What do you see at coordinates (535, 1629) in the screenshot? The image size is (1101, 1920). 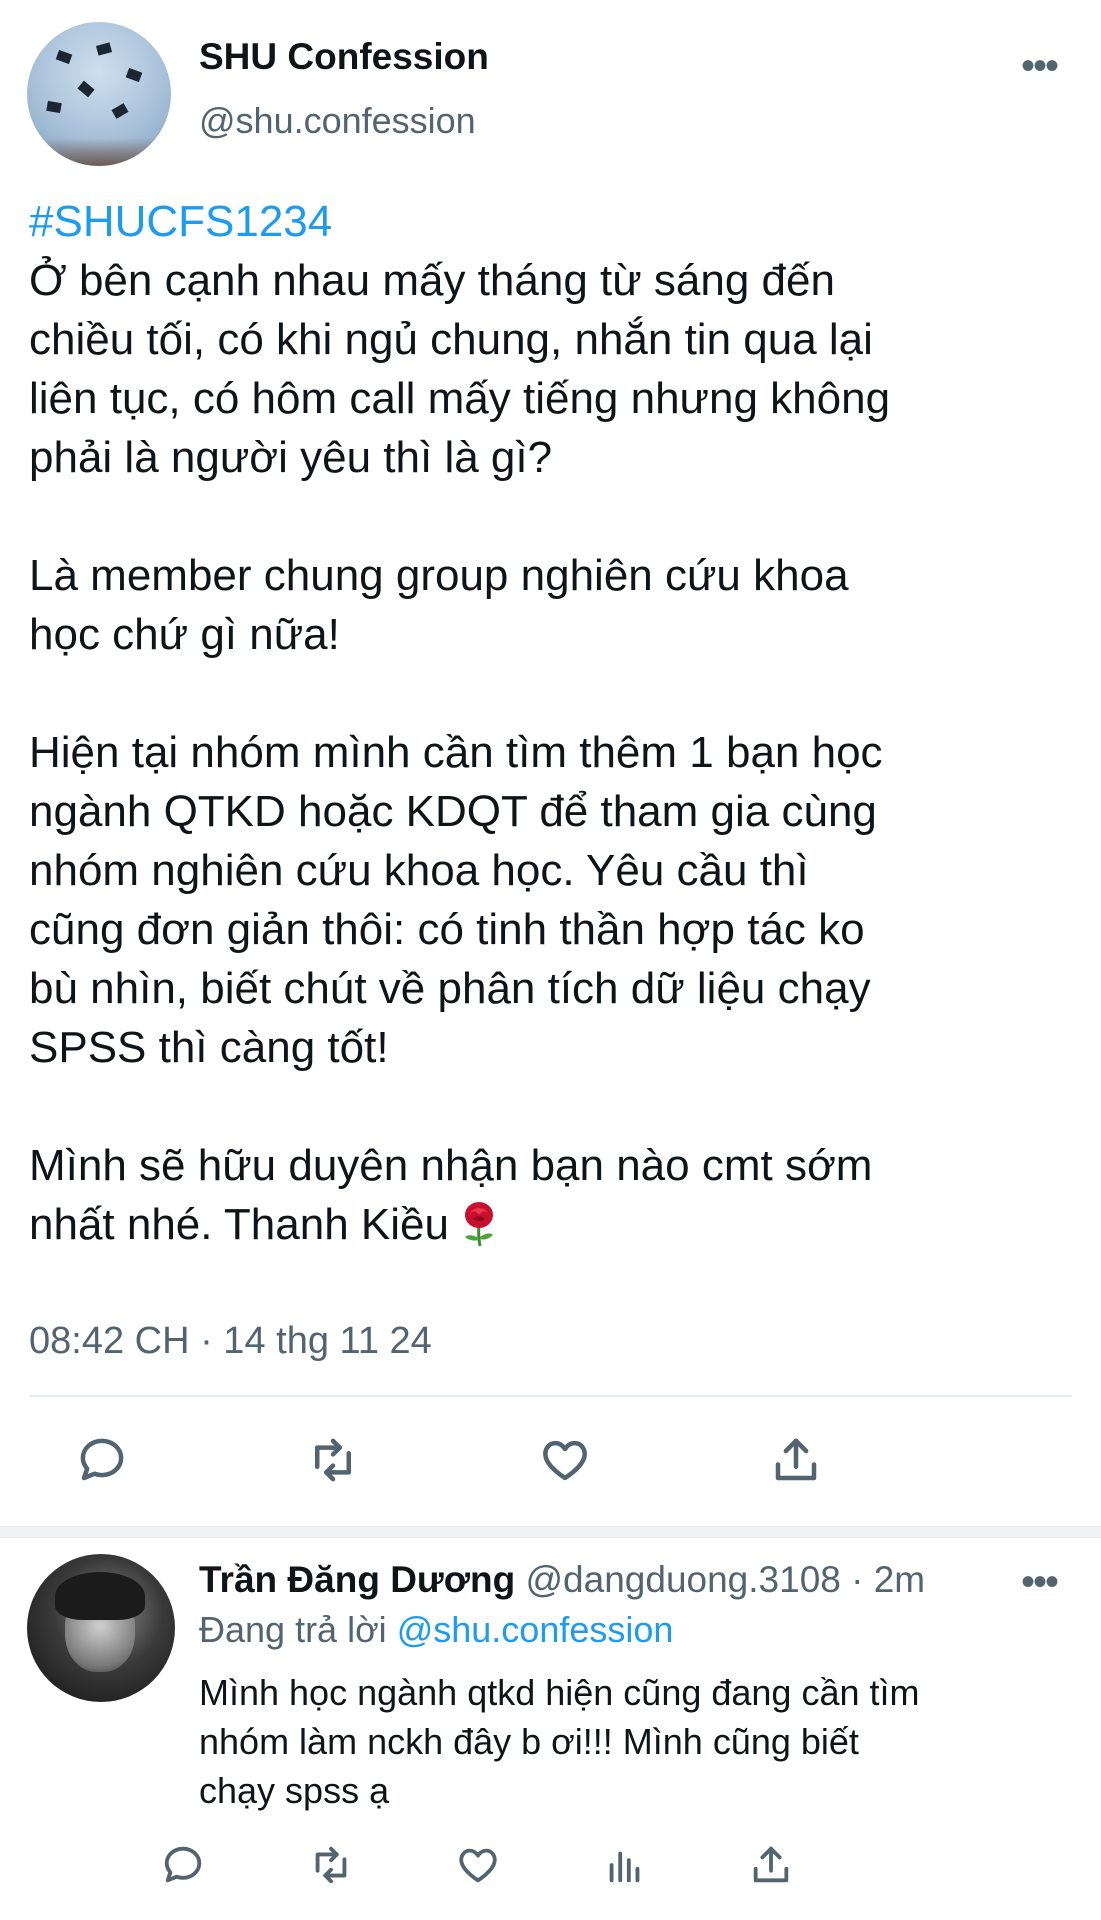 I see `replying-mention-link: @shu.confession` at bounding box center [535, 1629].